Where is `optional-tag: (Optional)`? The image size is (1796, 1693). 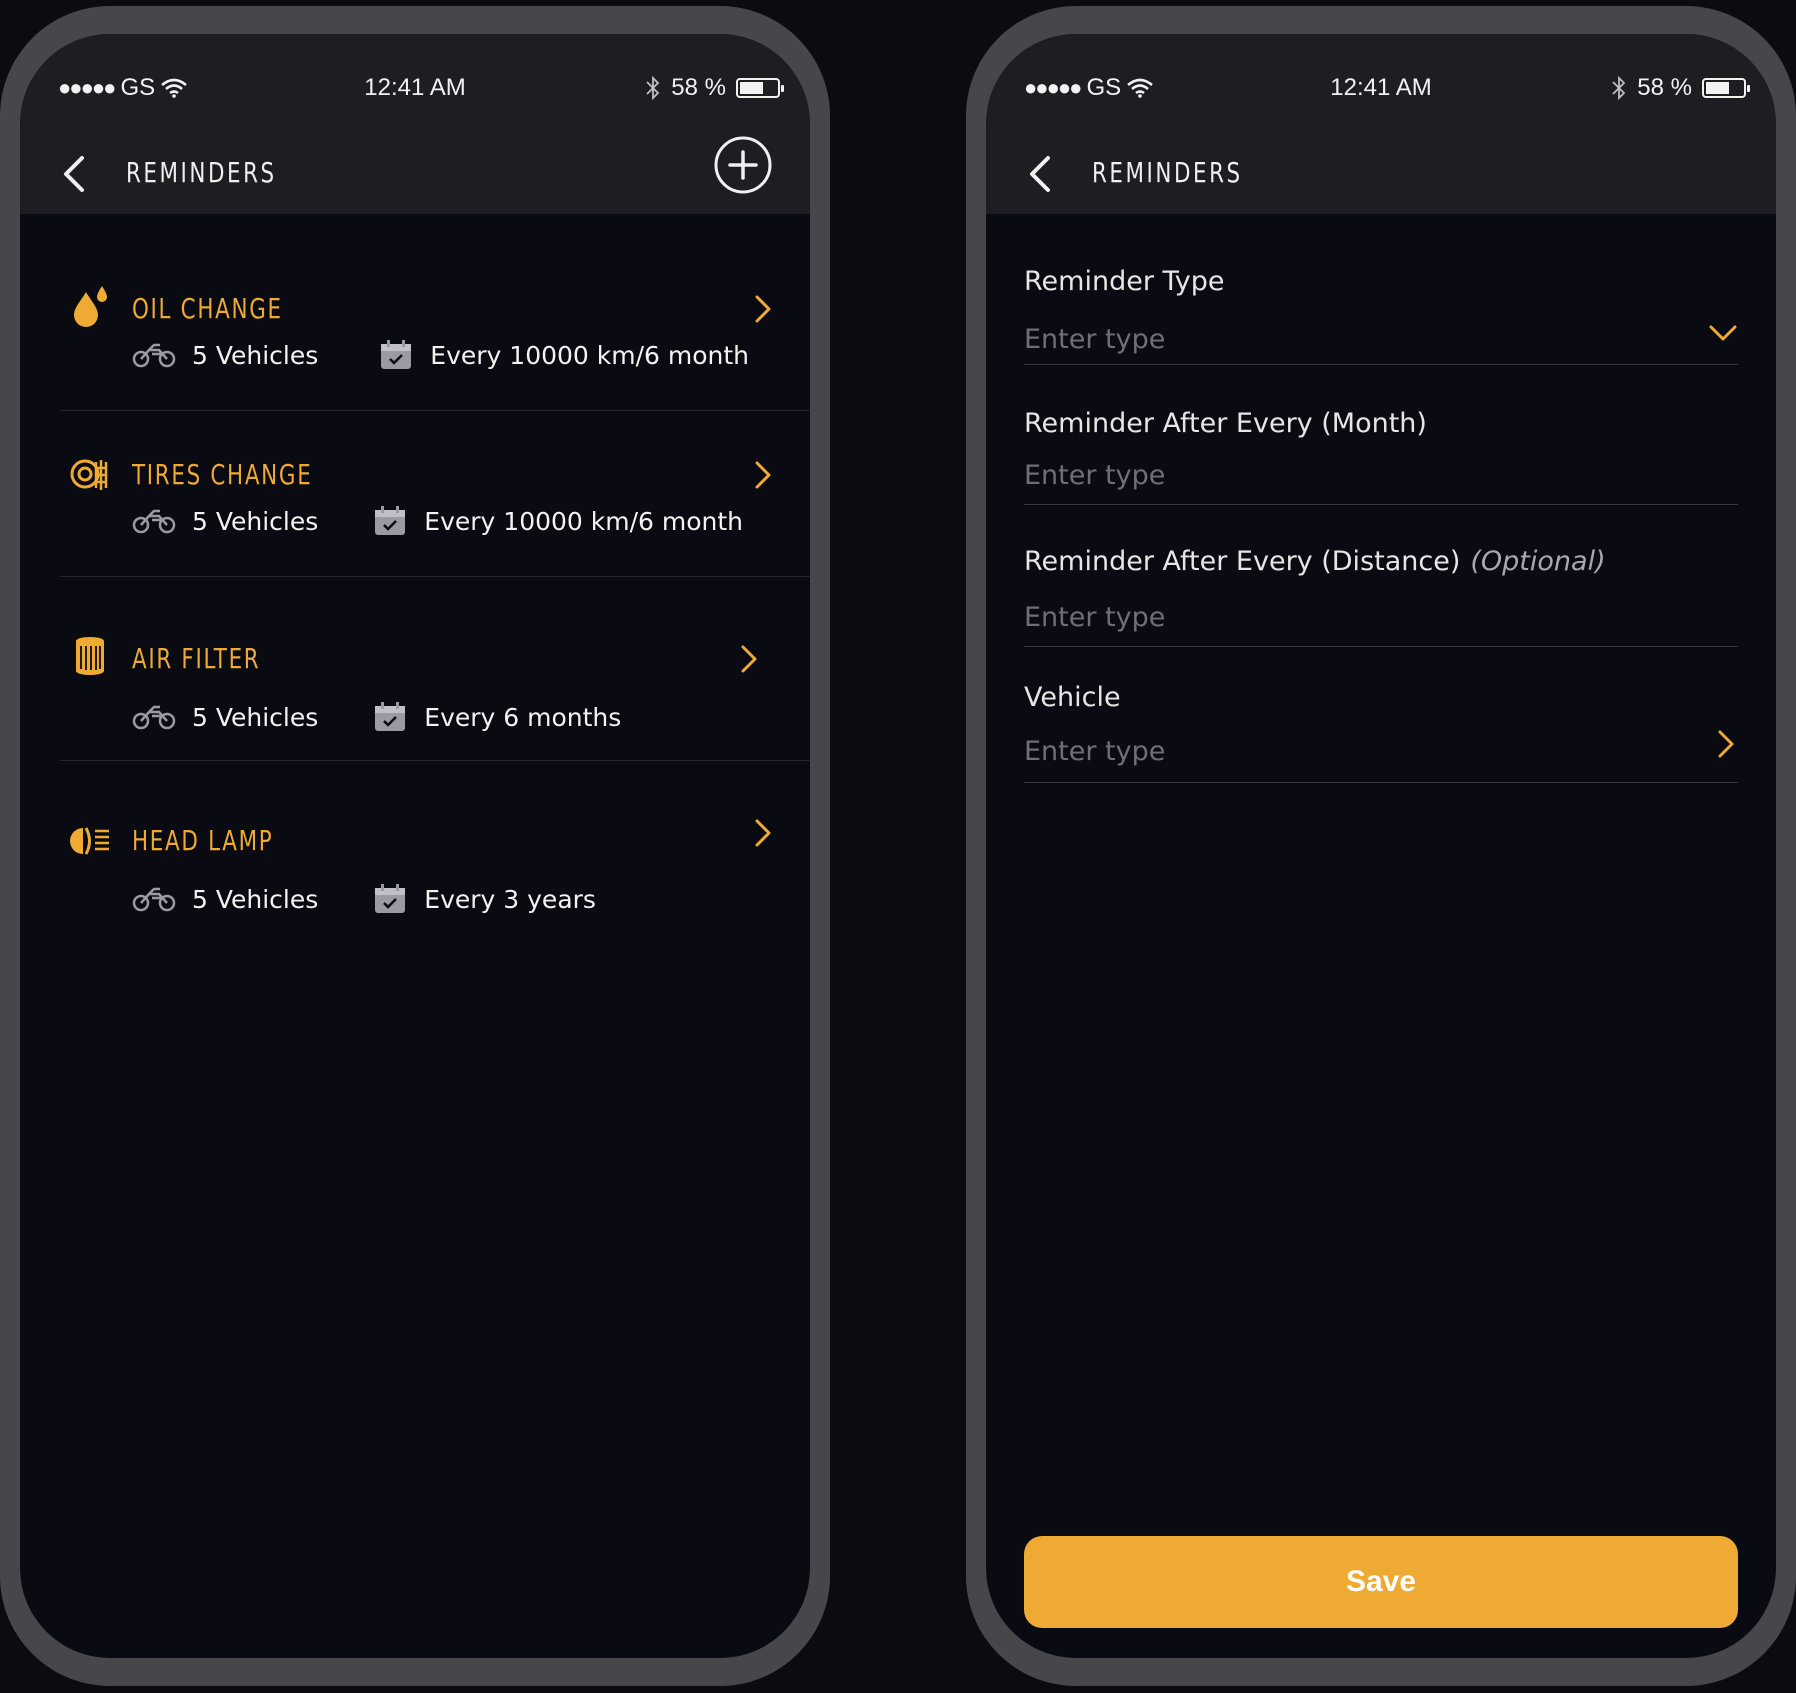
optional-tag: (Optional) is located at coordinates (1538, 561).